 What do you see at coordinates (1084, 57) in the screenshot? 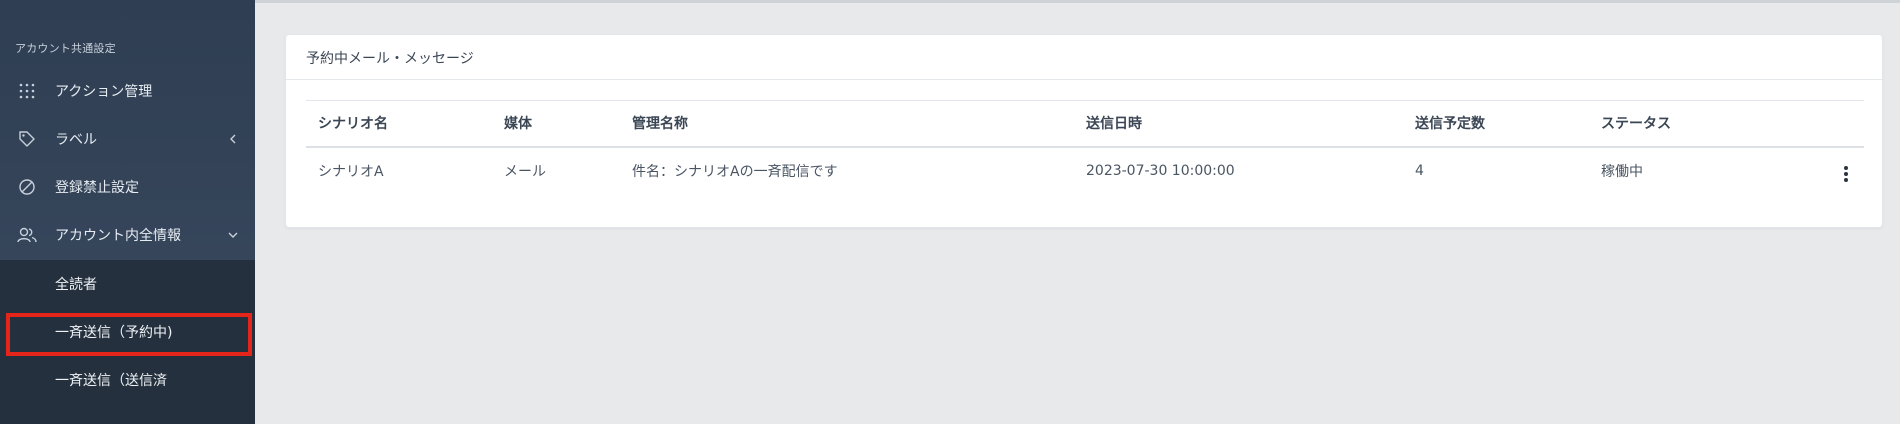
I see `card-header: 予約中メール・メッセージ` at bounding box center [1084, 57].